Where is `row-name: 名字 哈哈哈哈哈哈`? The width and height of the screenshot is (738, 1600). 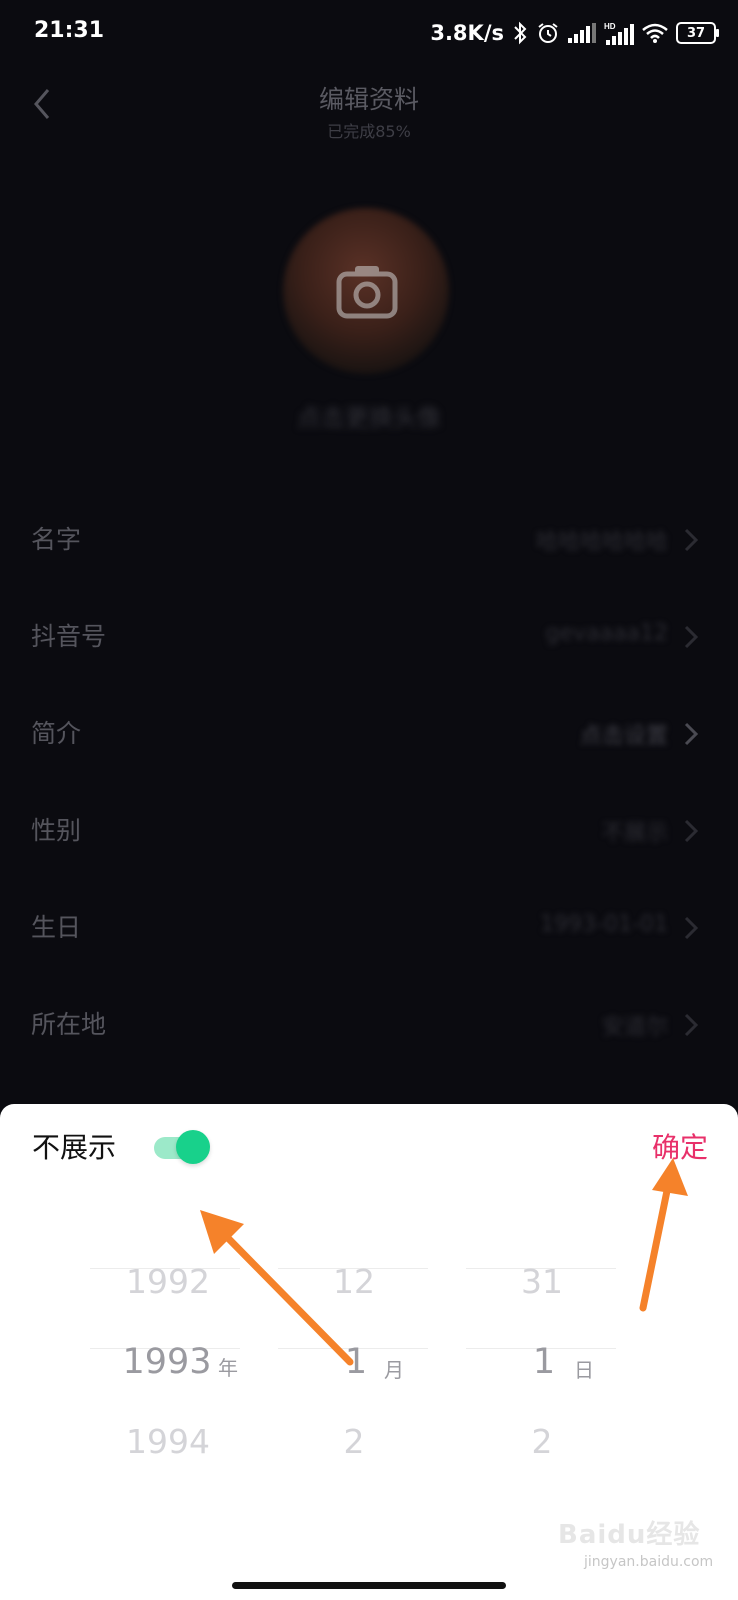
row-name: 名字 哈哈哈哈哈哈 is located at coordinates (369, 546).